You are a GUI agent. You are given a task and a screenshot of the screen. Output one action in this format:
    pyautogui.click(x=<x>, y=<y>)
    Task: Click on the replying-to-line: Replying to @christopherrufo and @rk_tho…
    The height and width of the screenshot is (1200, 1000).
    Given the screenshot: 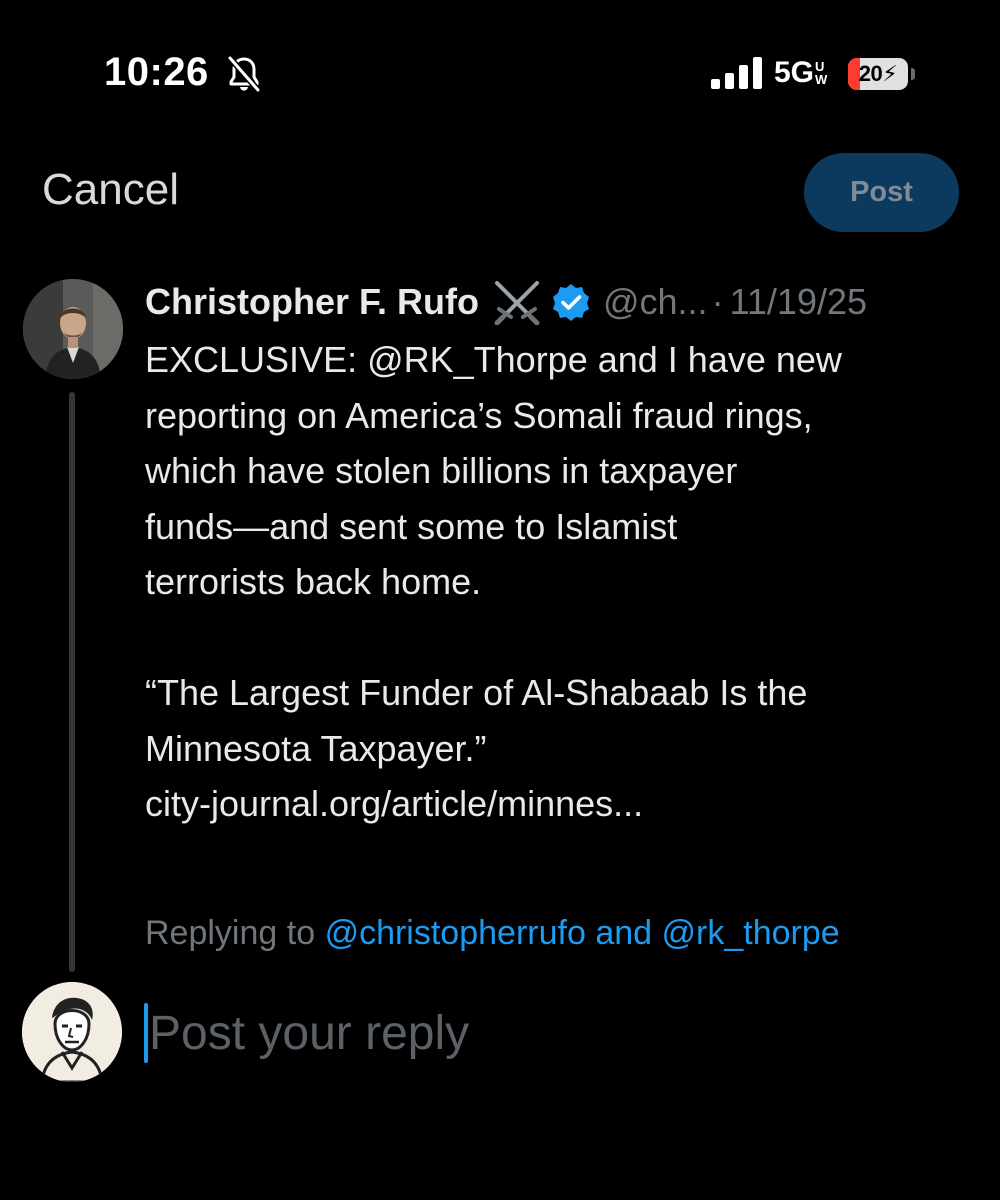 What is the action you would take?
    pyautogui.click(x=492, y=933)
    